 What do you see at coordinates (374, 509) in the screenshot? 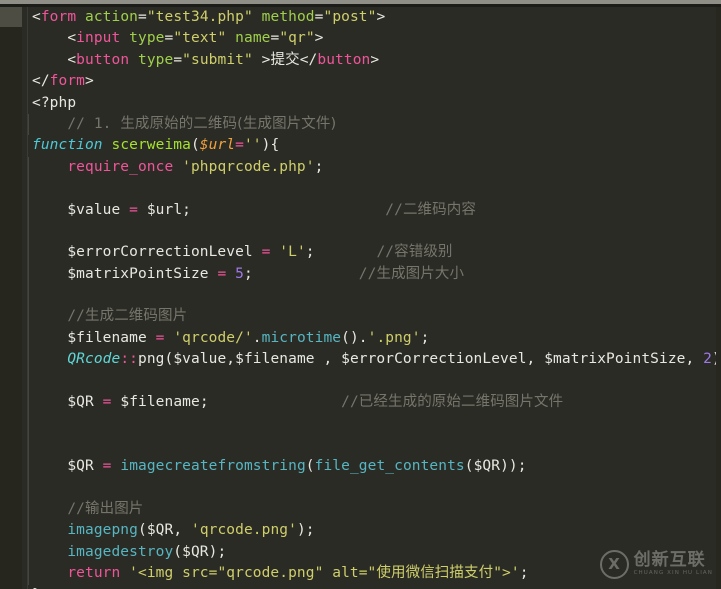
I see `code-line: //输出图片` at bounding box center [374, 509].